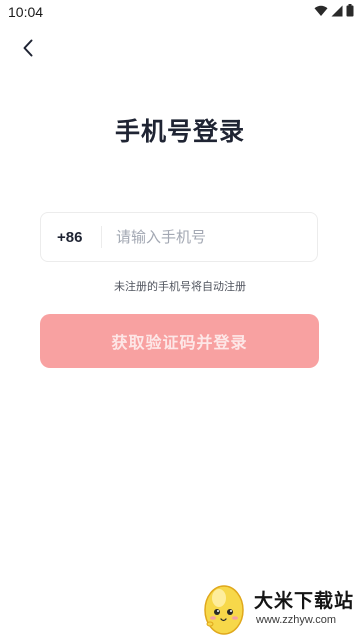 The width and height of the screenshot is (360, 640). What do you see at coordinates (71, 237) in the screenshot?
I see `country-code: +86` at bounding box center [71, 237].